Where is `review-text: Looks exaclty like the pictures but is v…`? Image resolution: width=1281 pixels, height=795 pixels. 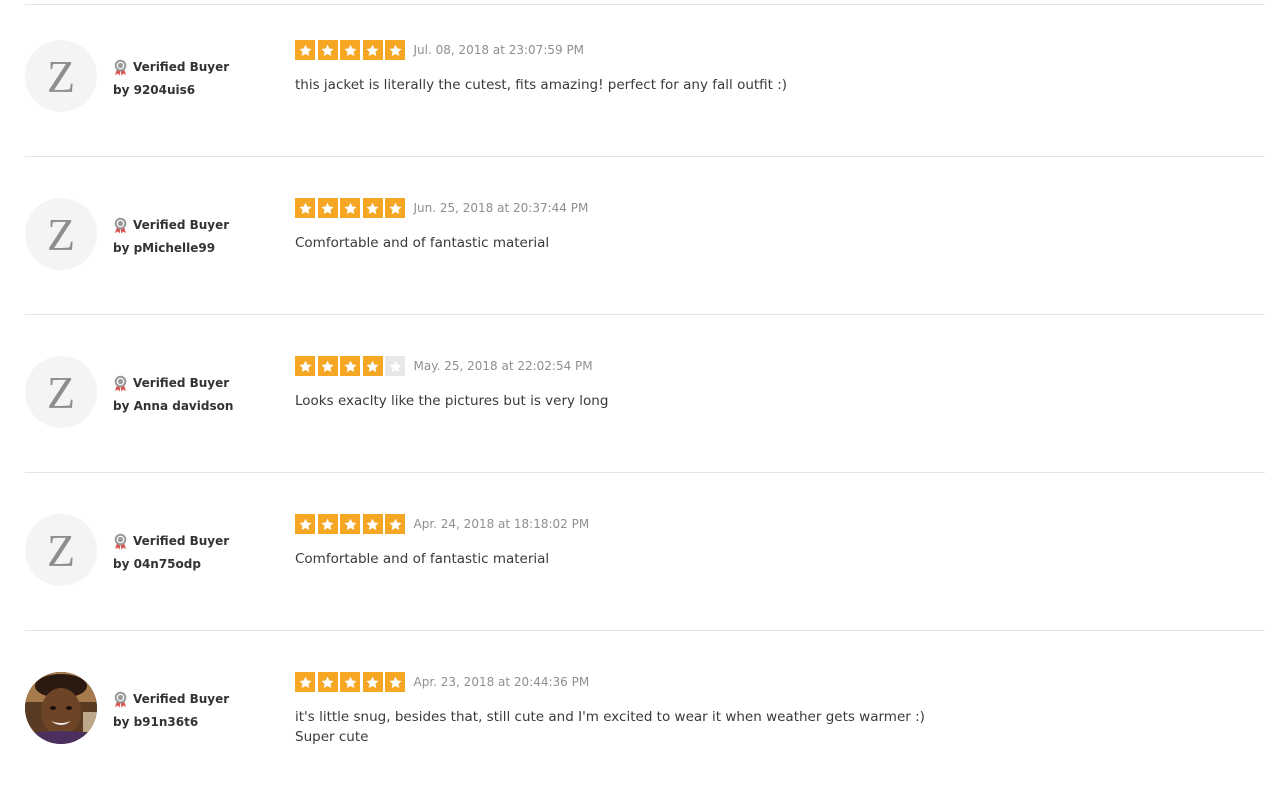
review-text: Looks exaclty like the pictures but is v… is located at coordinates (775, 401).